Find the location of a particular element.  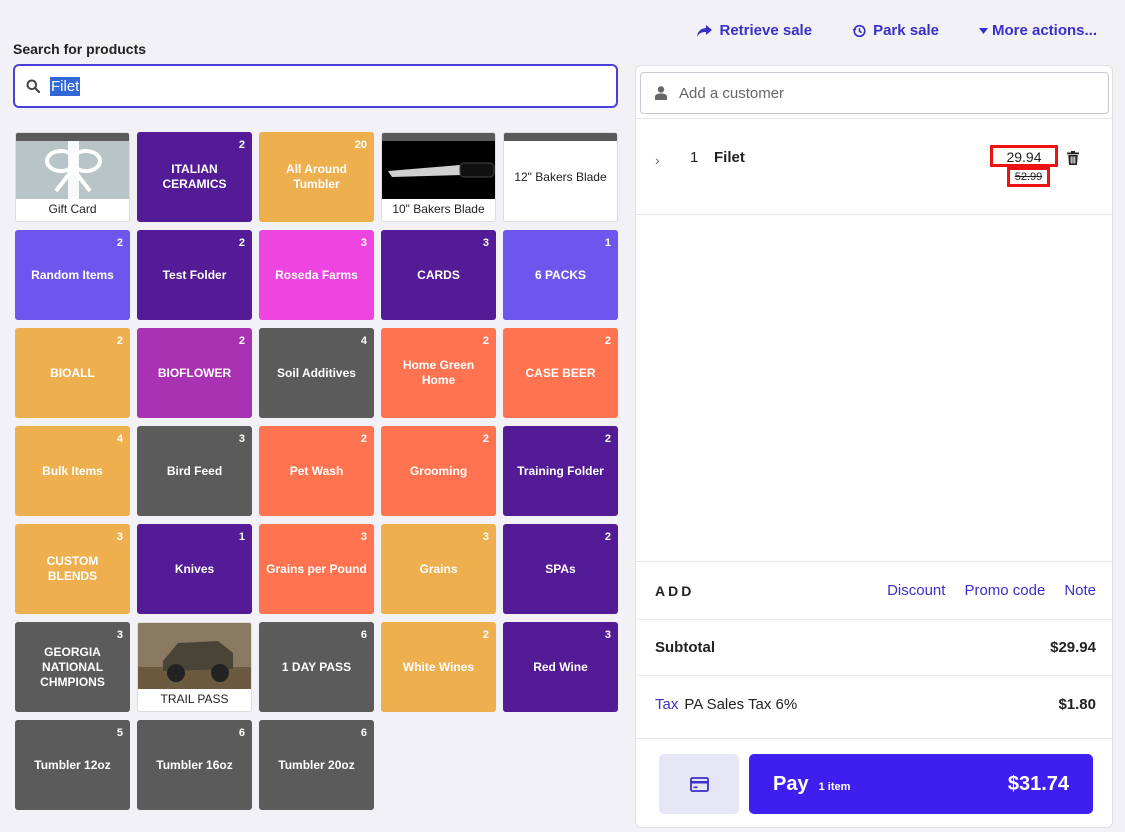

product-tile: 4 Soil Additives is located at coordinates (316, 373).